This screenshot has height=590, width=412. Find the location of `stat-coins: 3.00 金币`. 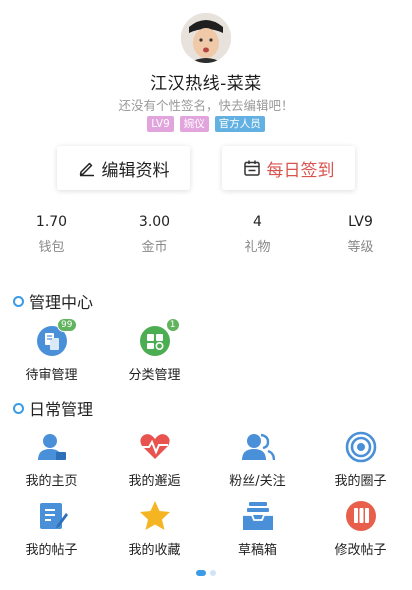

stat-coins: 3.00 金币 is located at coordinates (154, 234).